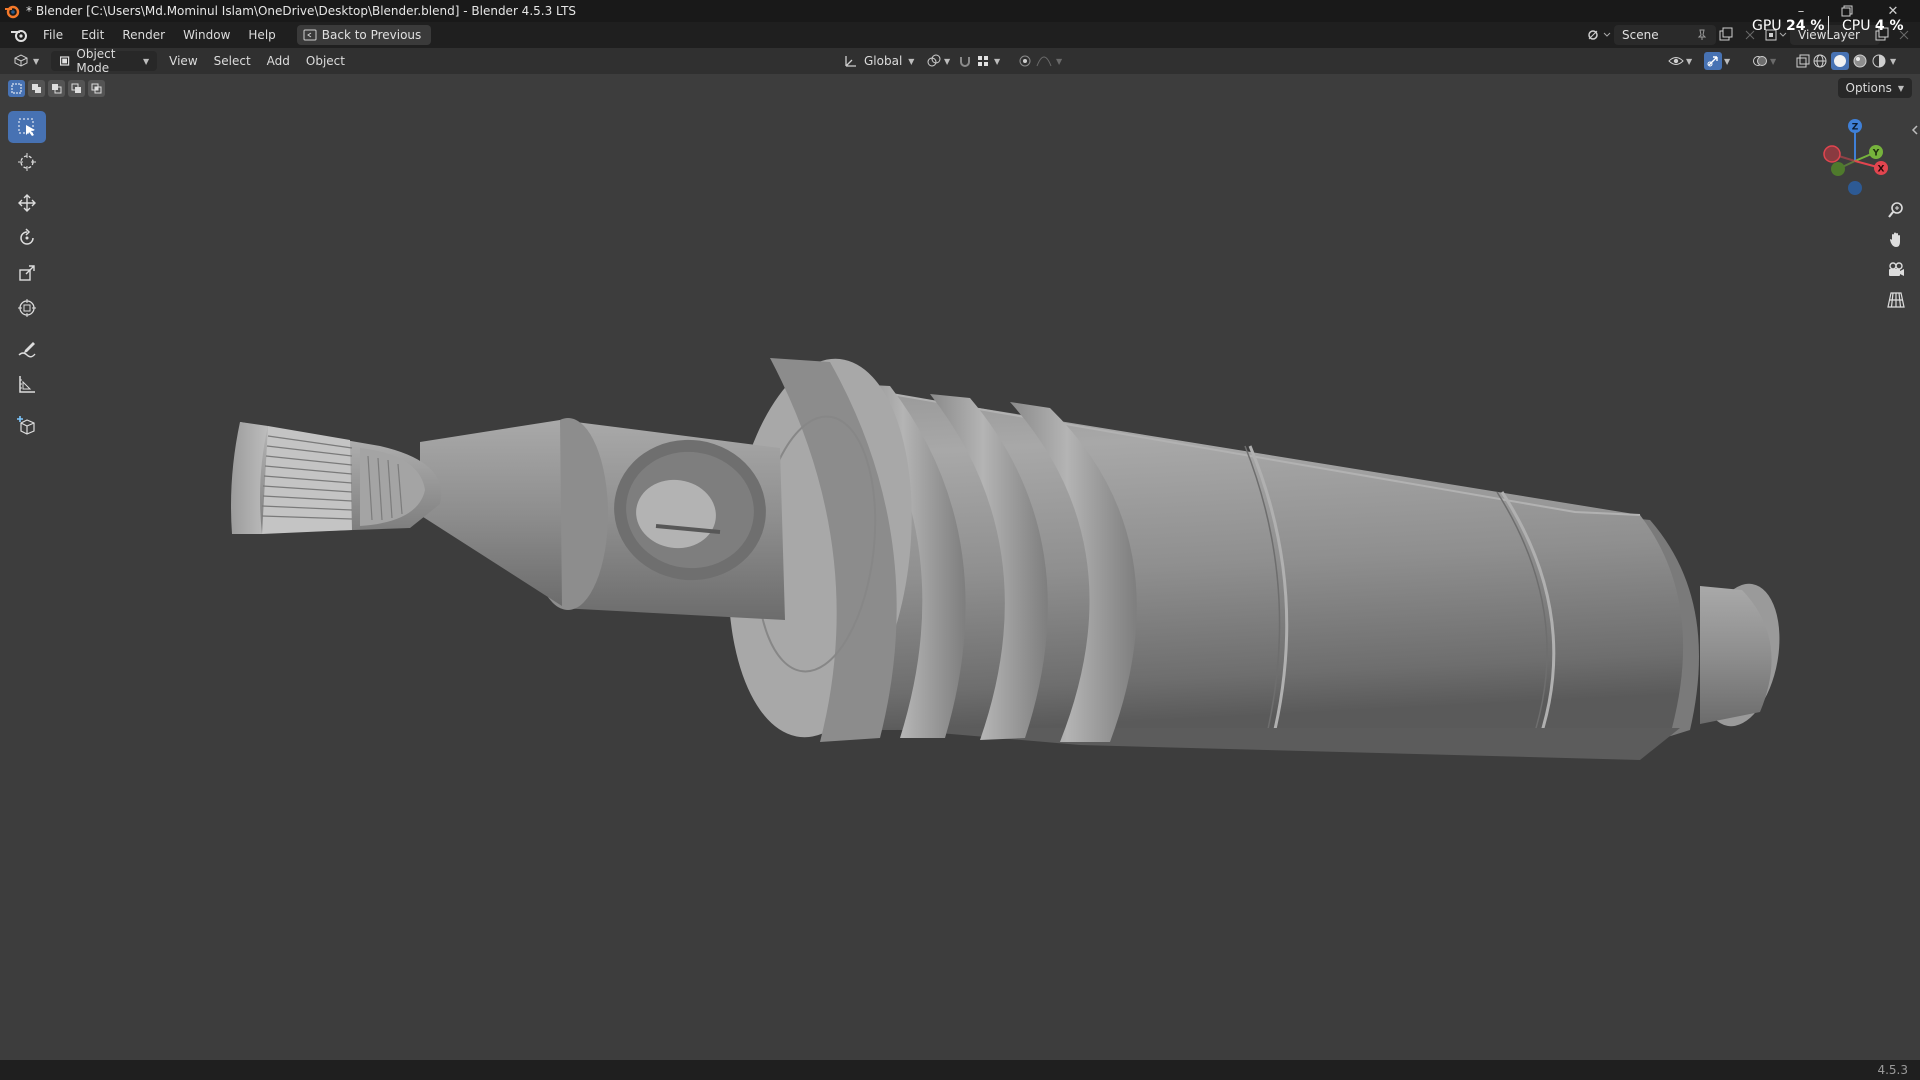  Describe the element at coordinates (1640, 35) in the screenshot. I see `scene-name: Scene` at that location.